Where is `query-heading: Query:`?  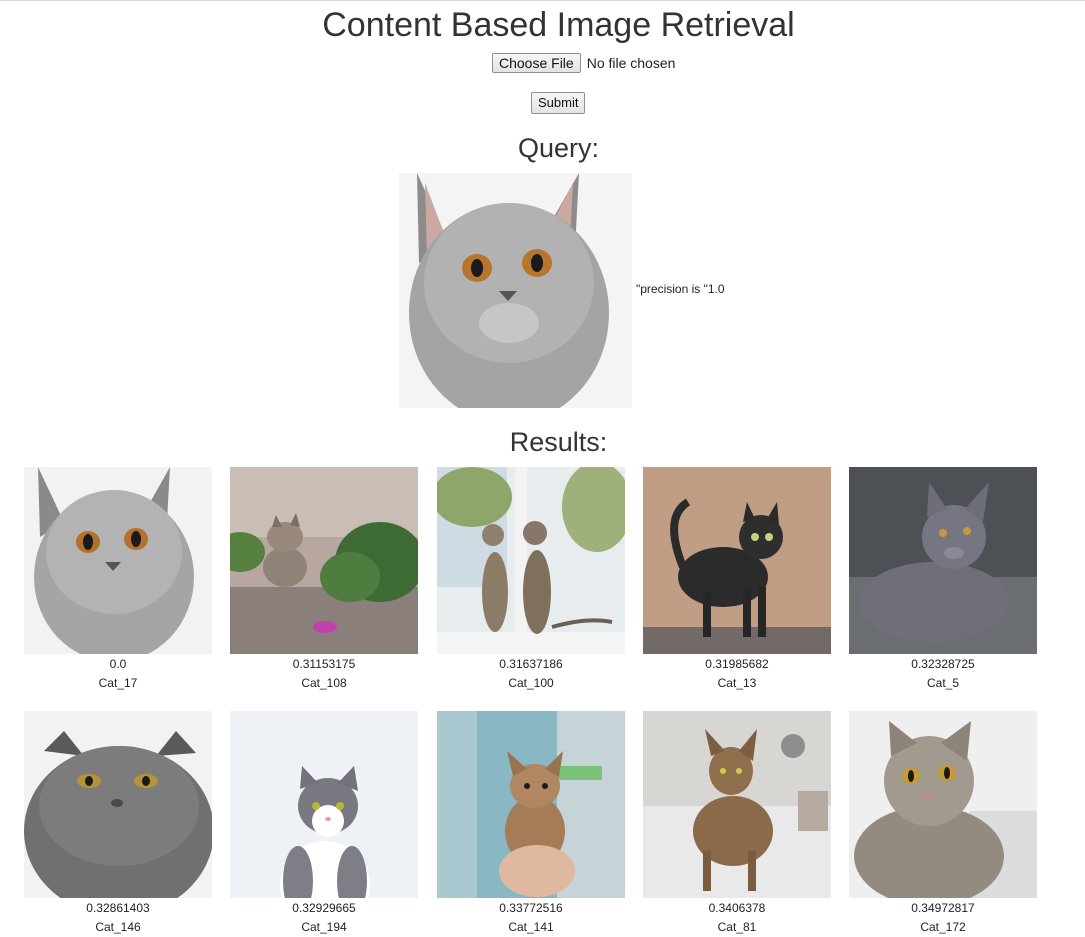 query-heading: Query: is located at coordinates (558, 148).